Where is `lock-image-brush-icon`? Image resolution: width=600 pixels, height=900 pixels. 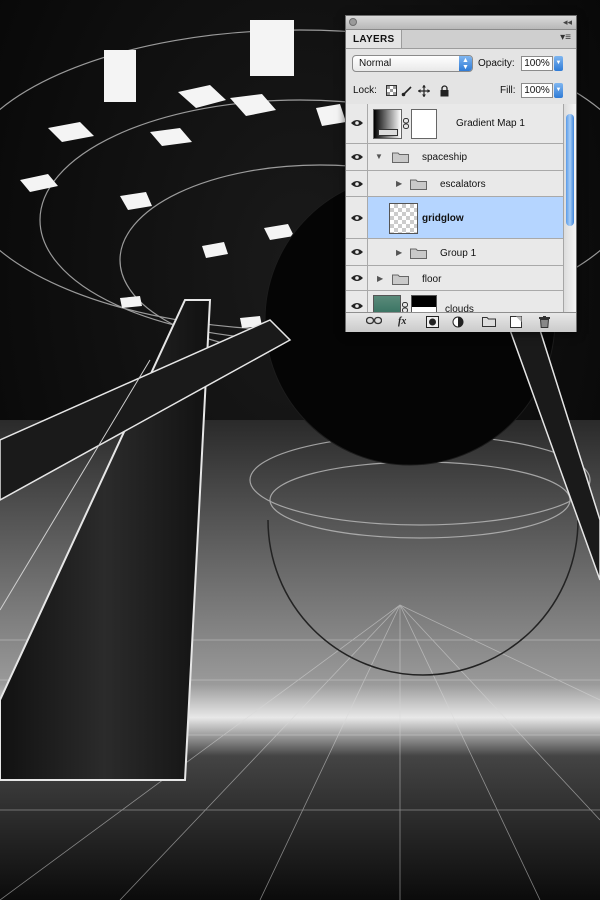
lock-image-brush-icon is located at coordinates (407, 91).